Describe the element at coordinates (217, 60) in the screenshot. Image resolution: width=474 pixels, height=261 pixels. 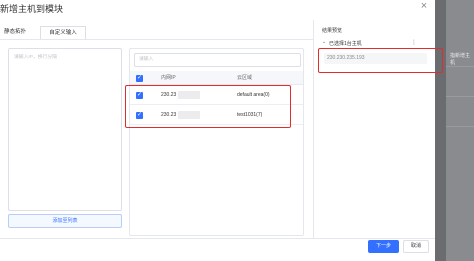
I see `search-input: 请输入` at that location.